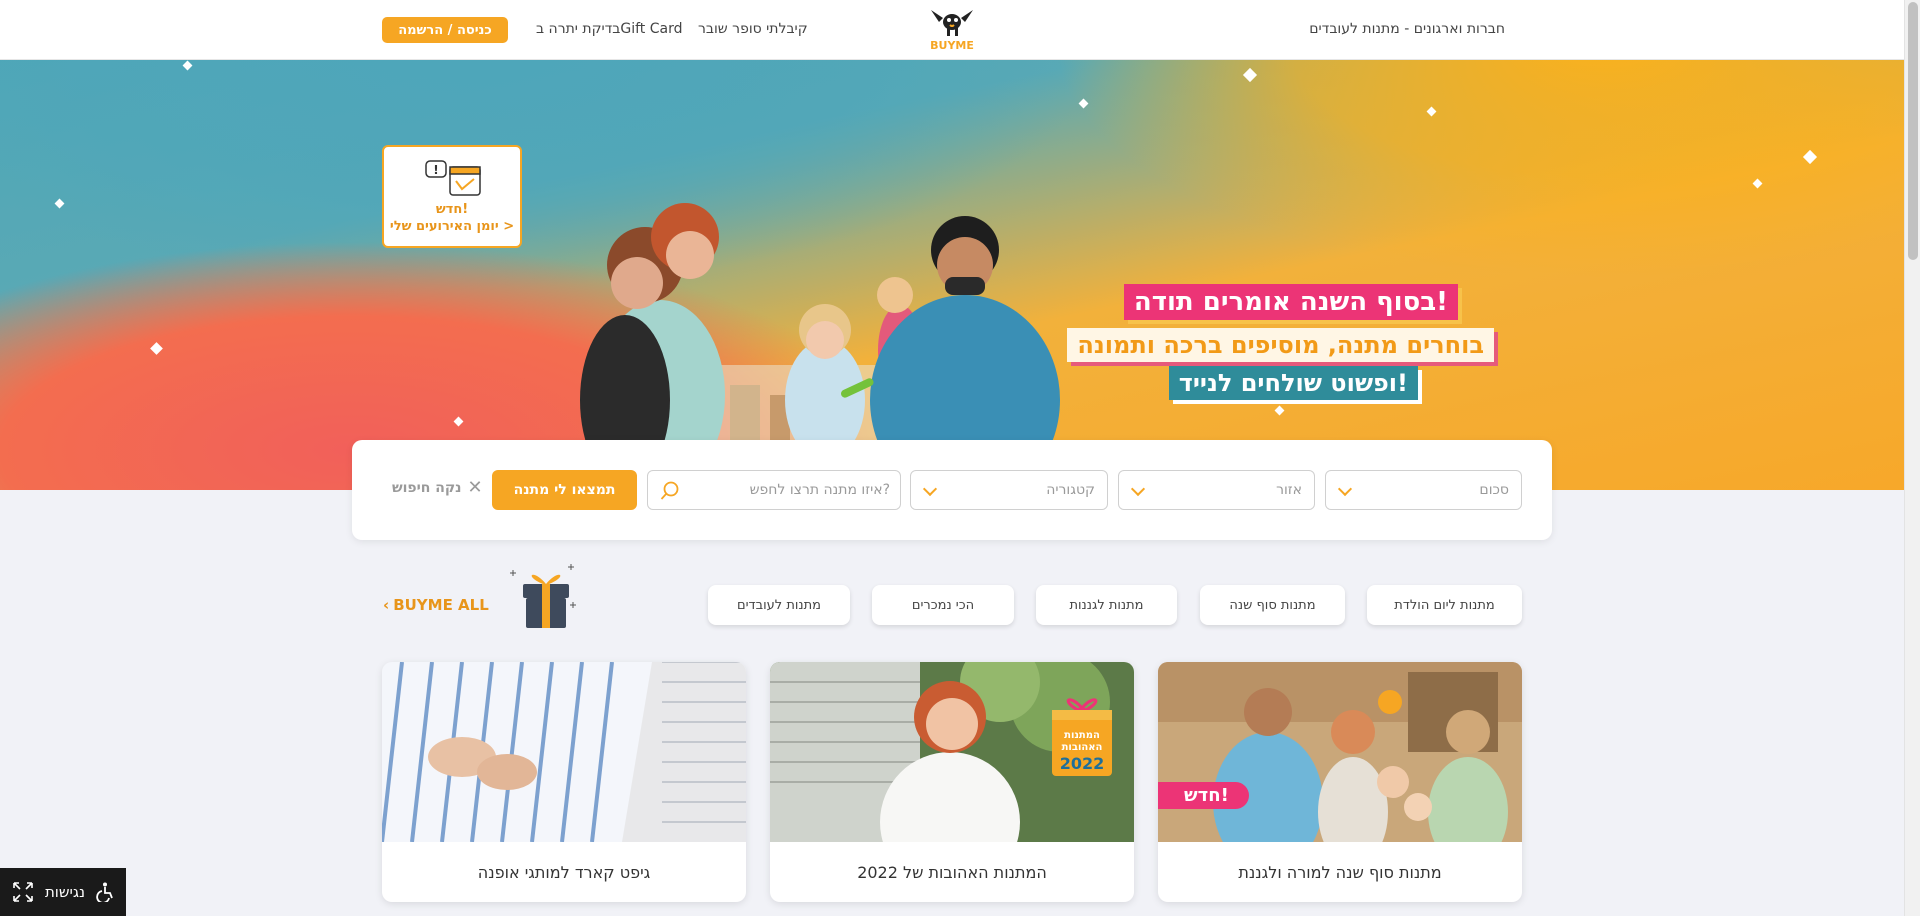 This screenshot has height=916, width=1920. I want to click on sparkle-icon, so click(1279, 410).